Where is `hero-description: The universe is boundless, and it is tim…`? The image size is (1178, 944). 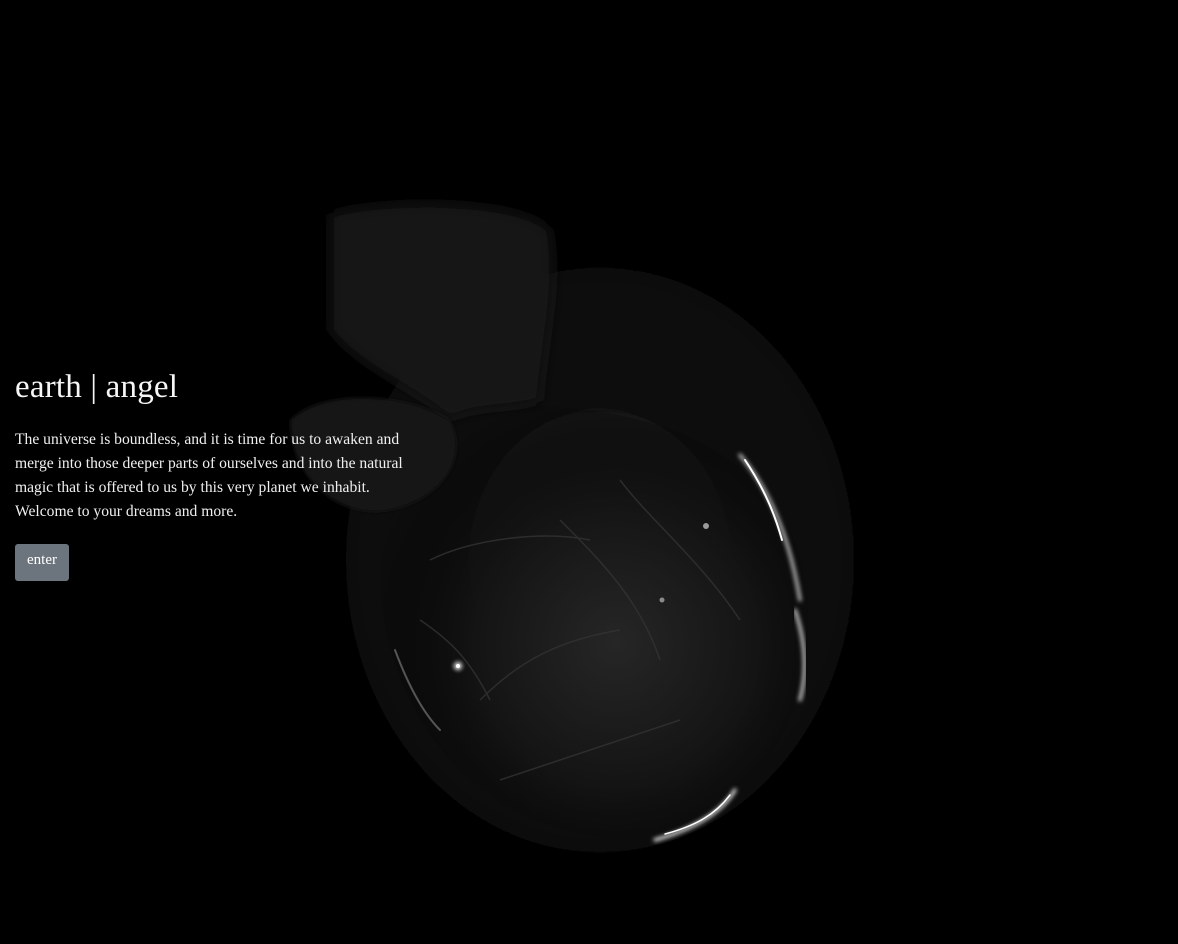 hero-description: The universe is boundless, and it is tim… is located at coordinates (209, 475).